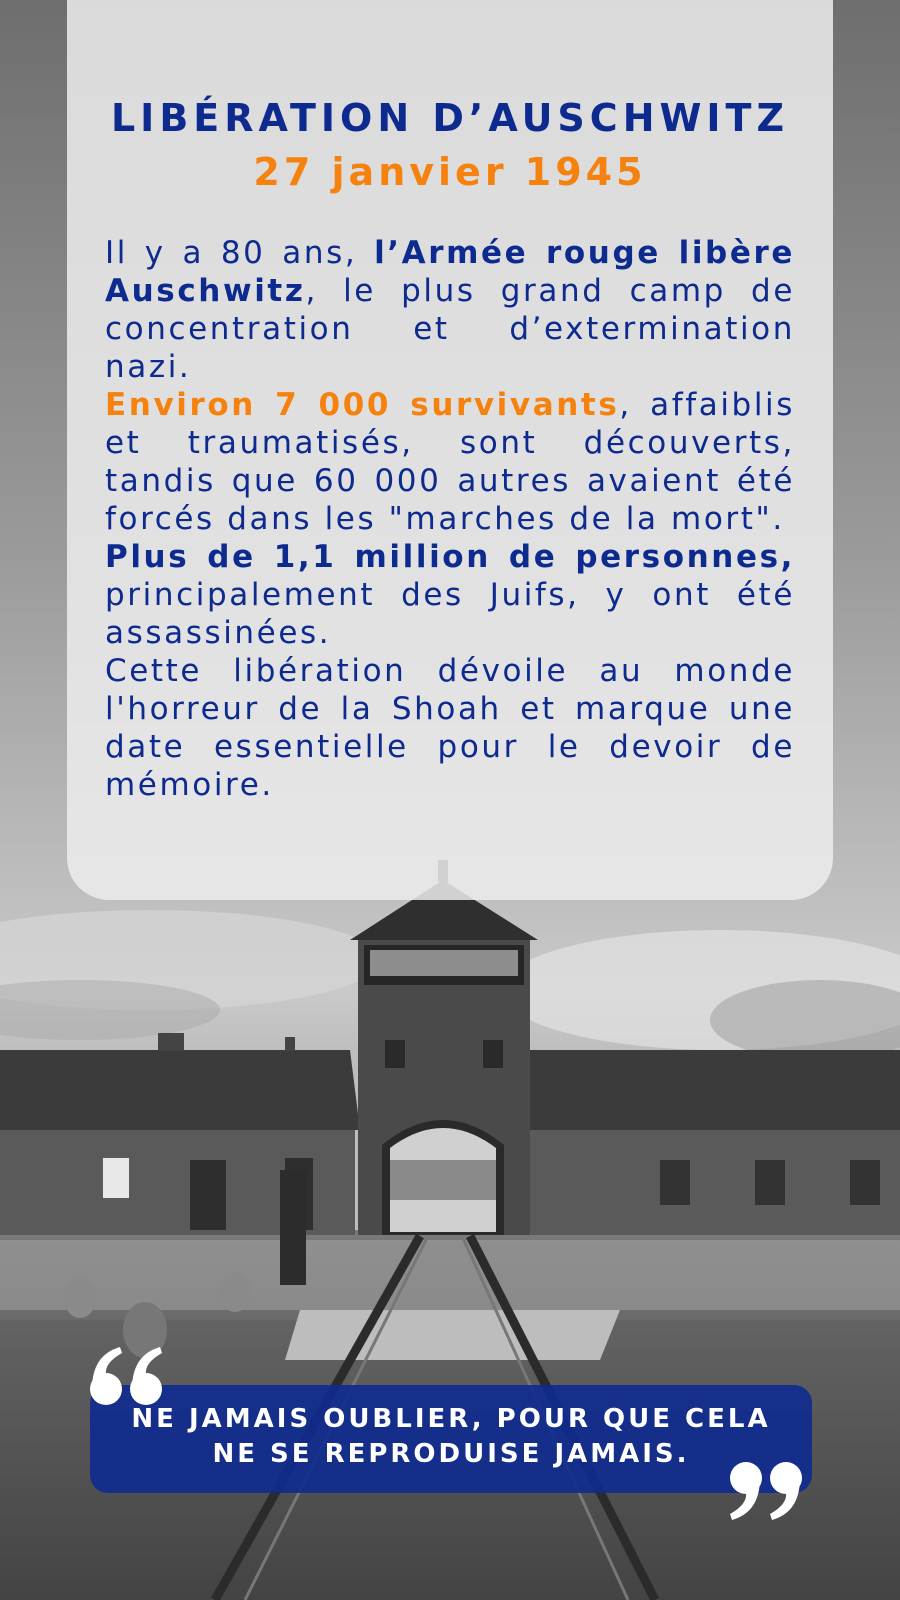  Describe the element at coordinates (126, 1376) in the screenshot. I see `quote-open-icon` at that location.